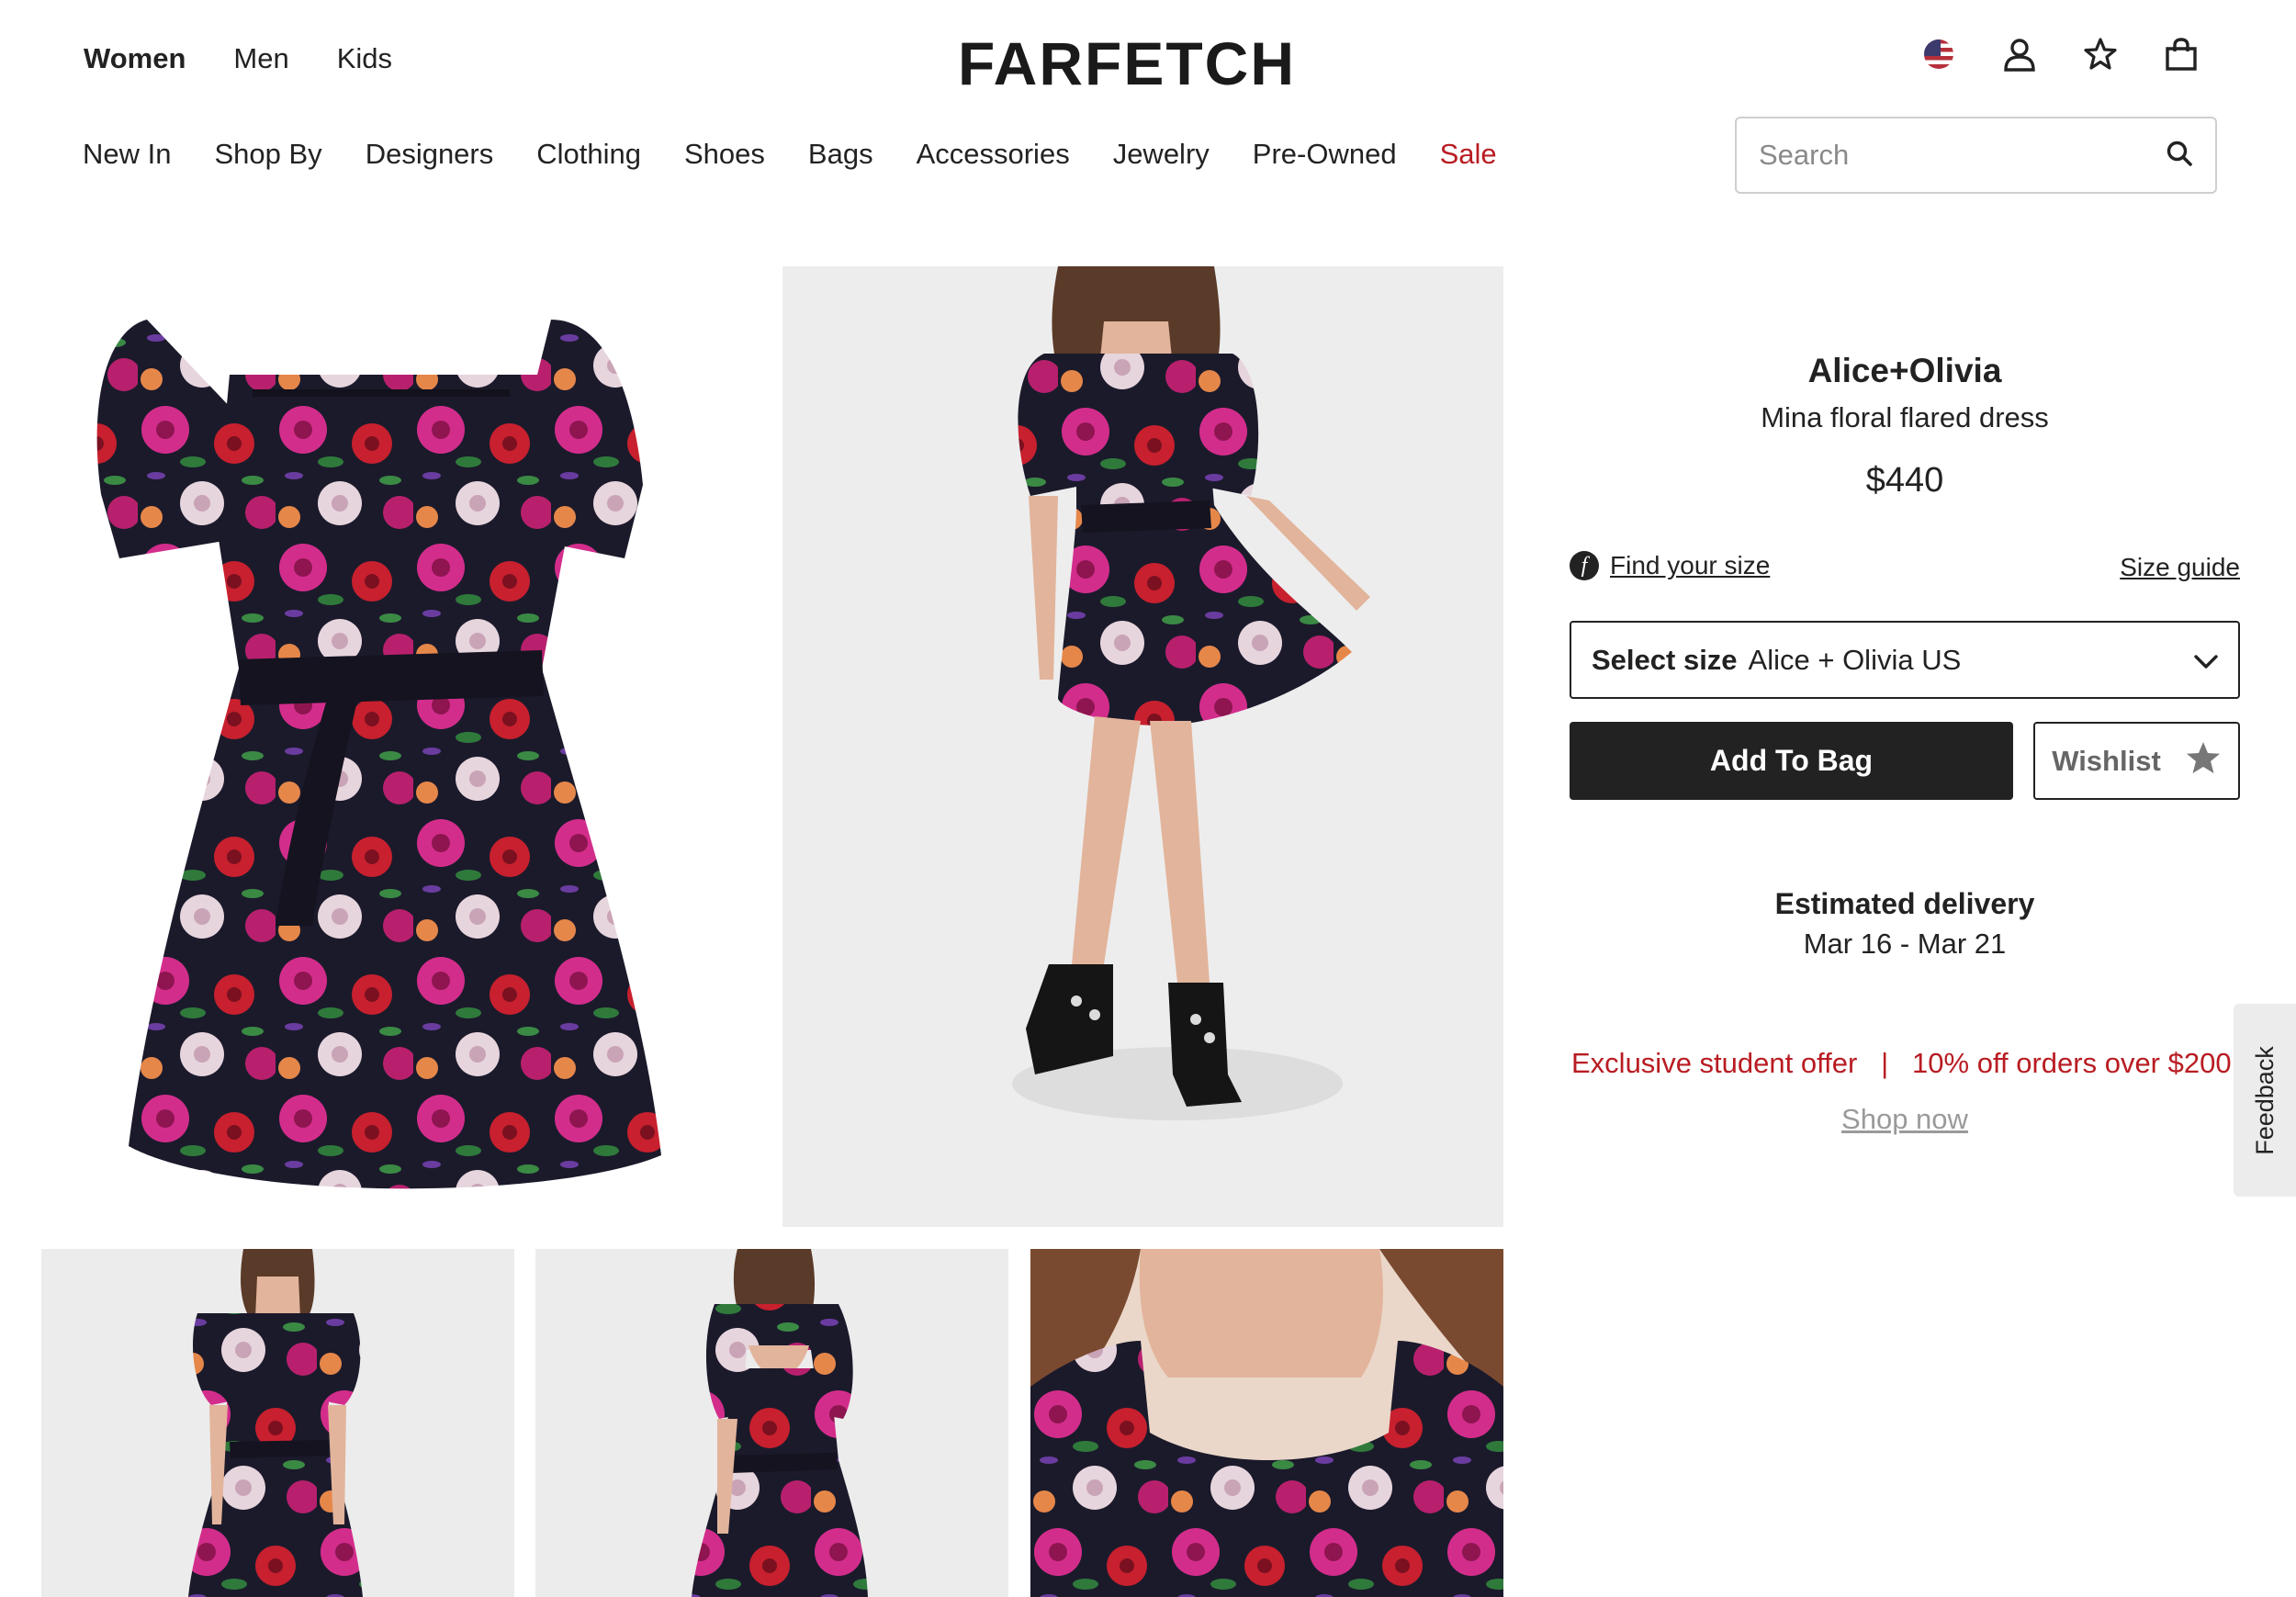 Image resolution: width=2296 pixels, height=1597 pixels. I want to click on us-flag-icon, so click(1938, 54).